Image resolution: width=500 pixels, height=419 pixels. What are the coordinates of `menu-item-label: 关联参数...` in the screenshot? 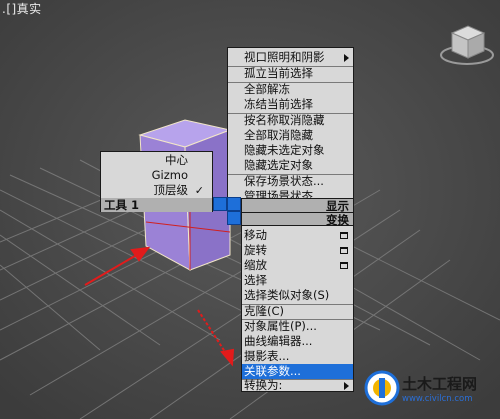 It's located at (272, 371).